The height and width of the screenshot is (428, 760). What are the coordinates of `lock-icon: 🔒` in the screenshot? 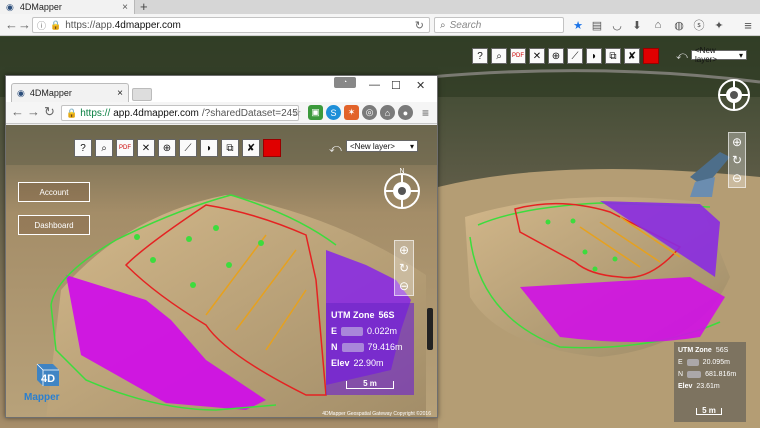 It's located at (56, 24).